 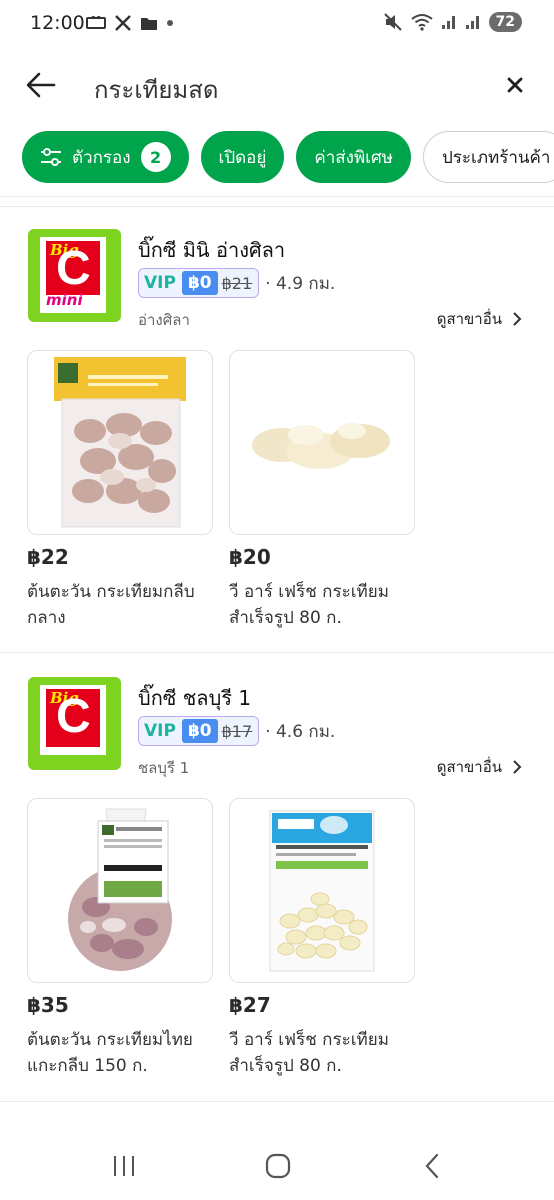 I want to click on x-icon, so click(x=123, y=23).